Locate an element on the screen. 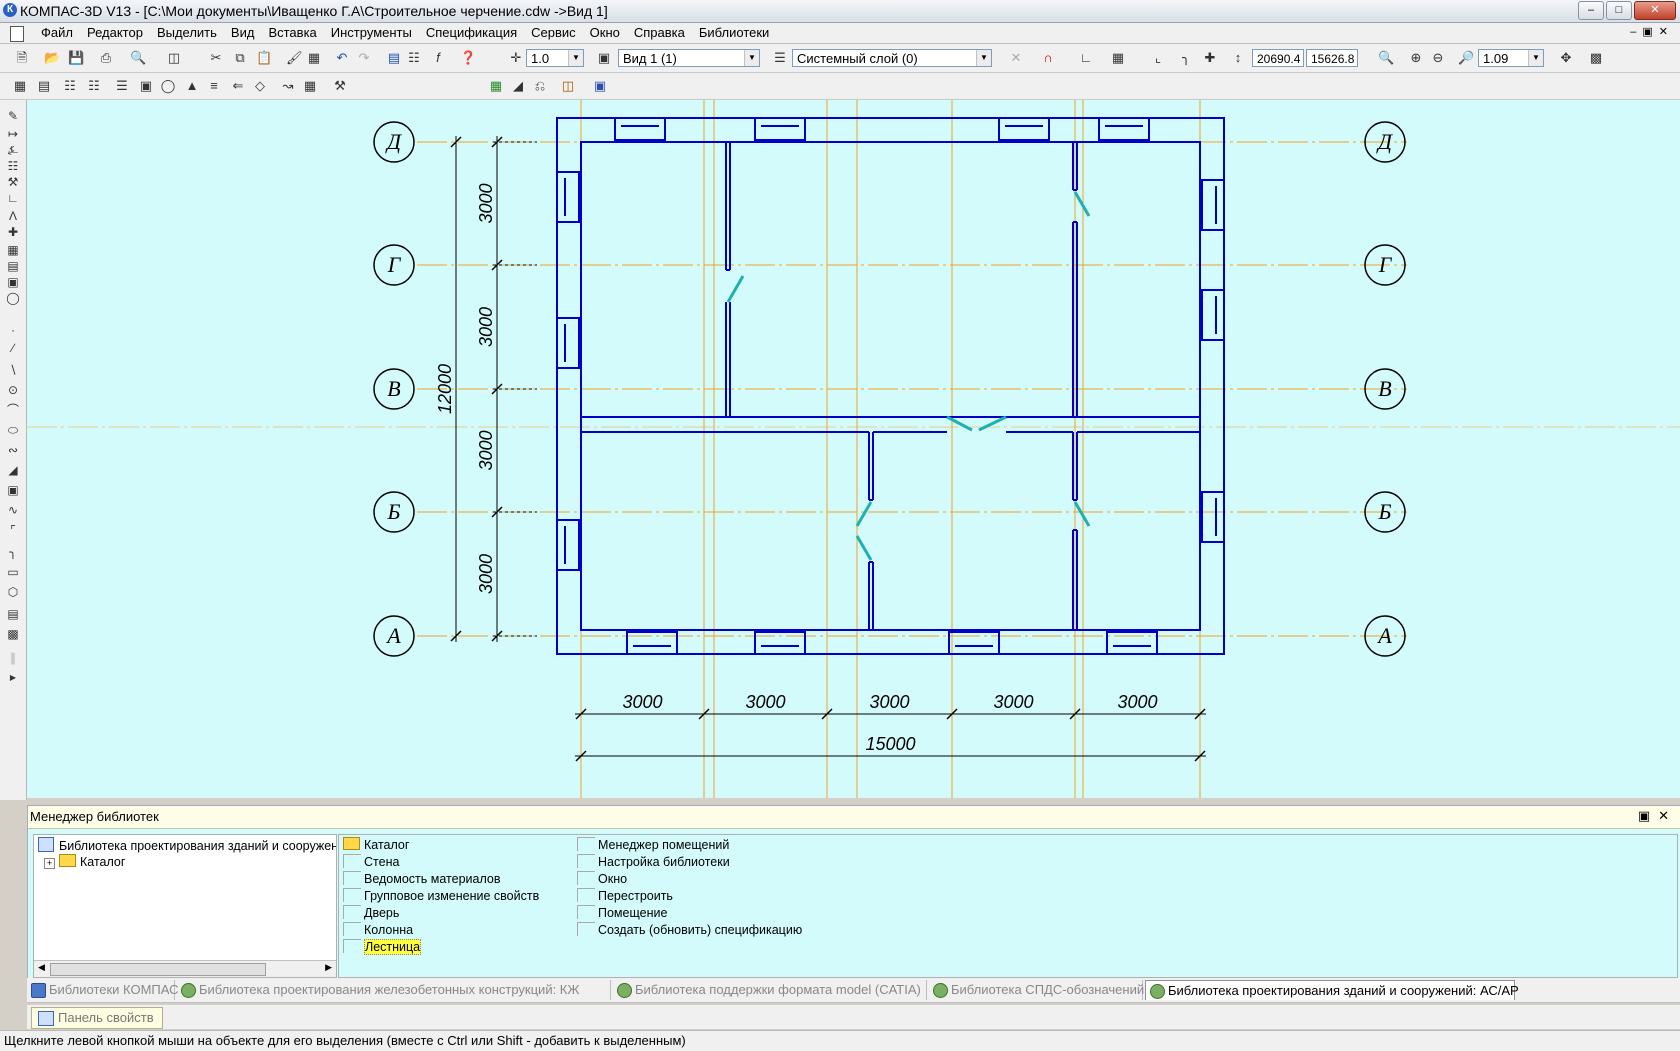 The height and width of the screenshot is (1051, 1680). list-item: Колонна is located at coordinates (378, 930).